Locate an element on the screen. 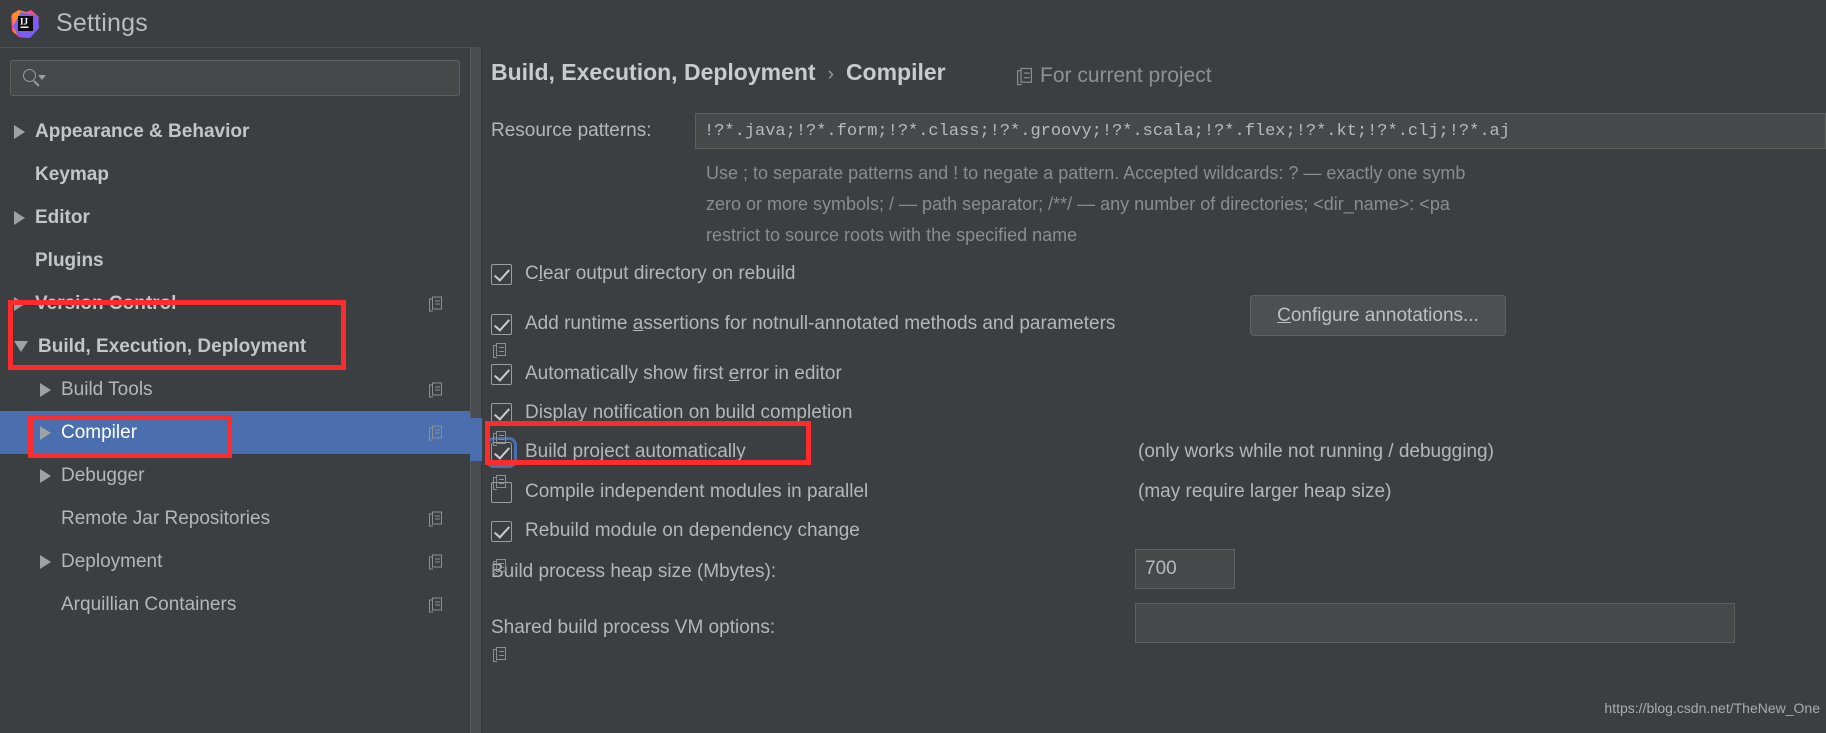 The image size is (1826, 733). vm-options-label: Shared build process VM options: is located at coordinates (633, 627).